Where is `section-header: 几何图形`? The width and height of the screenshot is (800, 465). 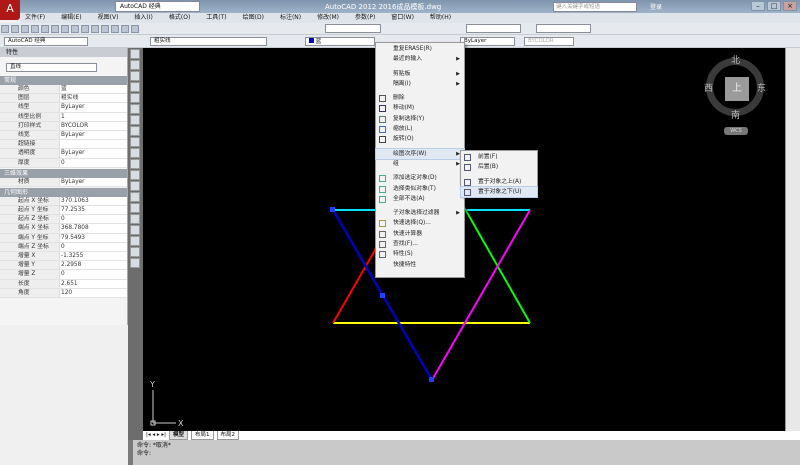 section-header: 几何图形 is located at coordinates (63, 192).